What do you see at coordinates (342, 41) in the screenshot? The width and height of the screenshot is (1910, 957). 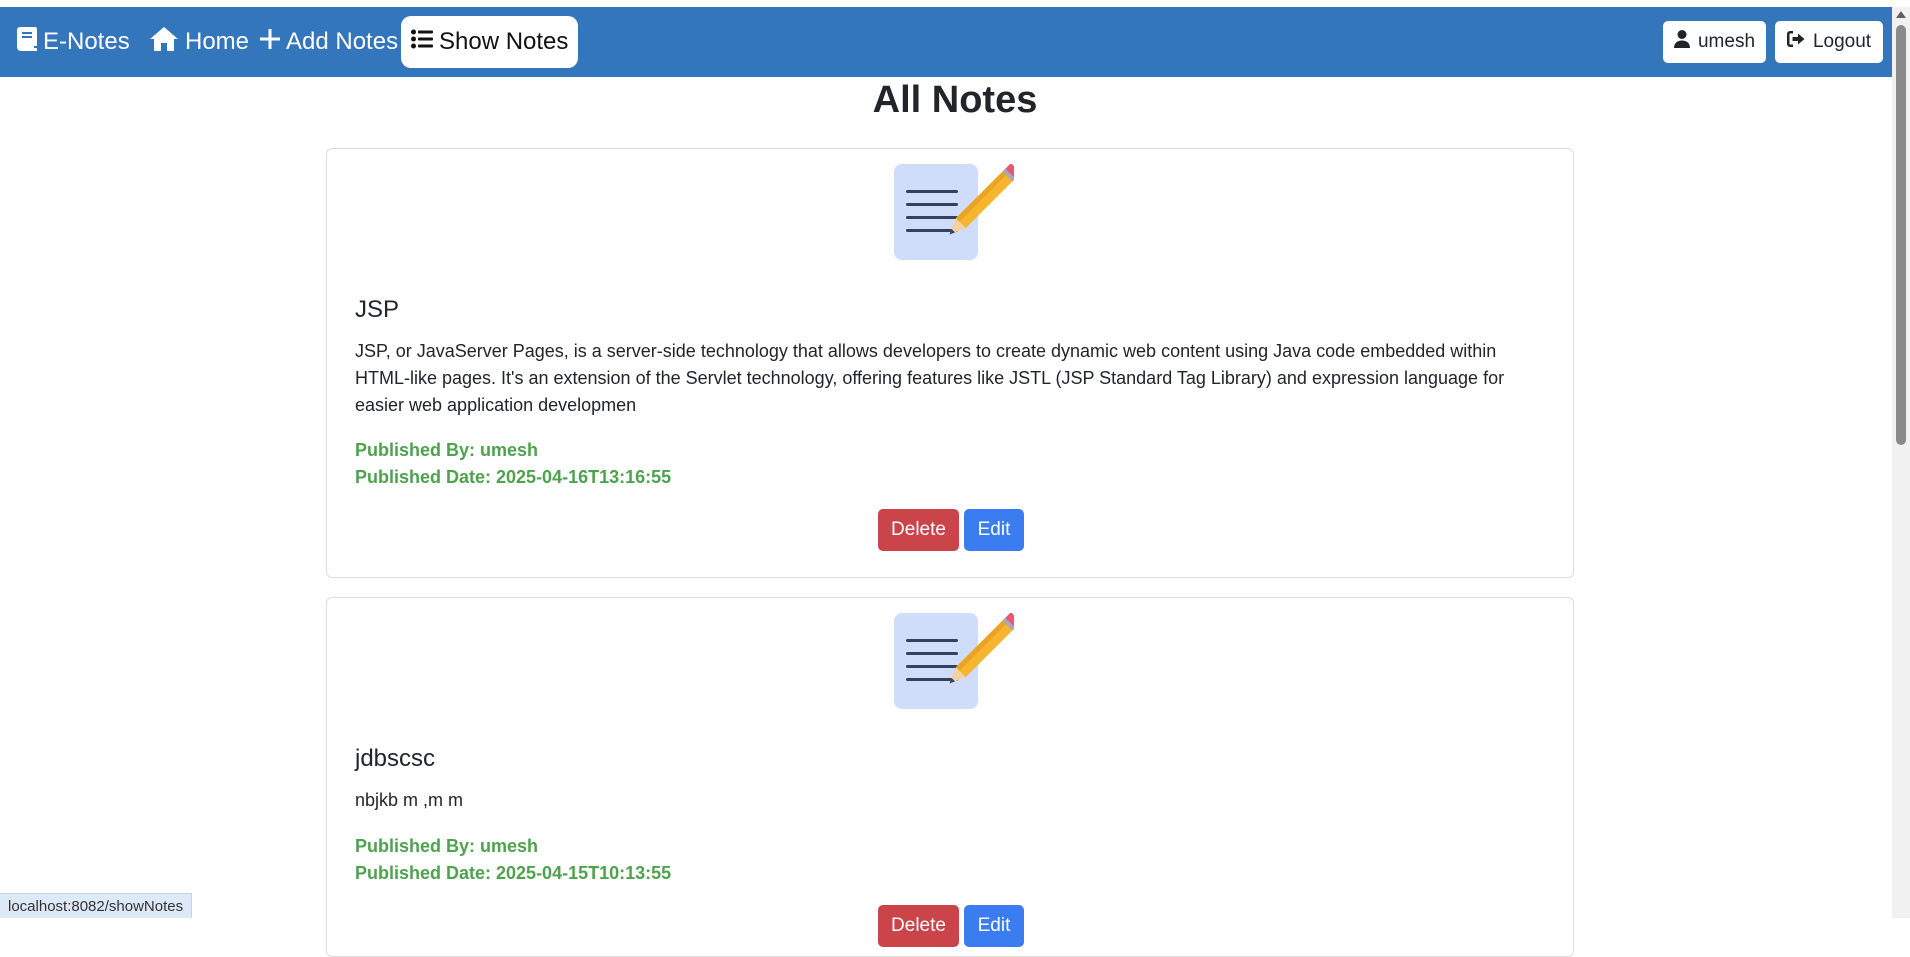 I see `nav-add-notes-label: Add Notes` at bounding box center [342, 41].